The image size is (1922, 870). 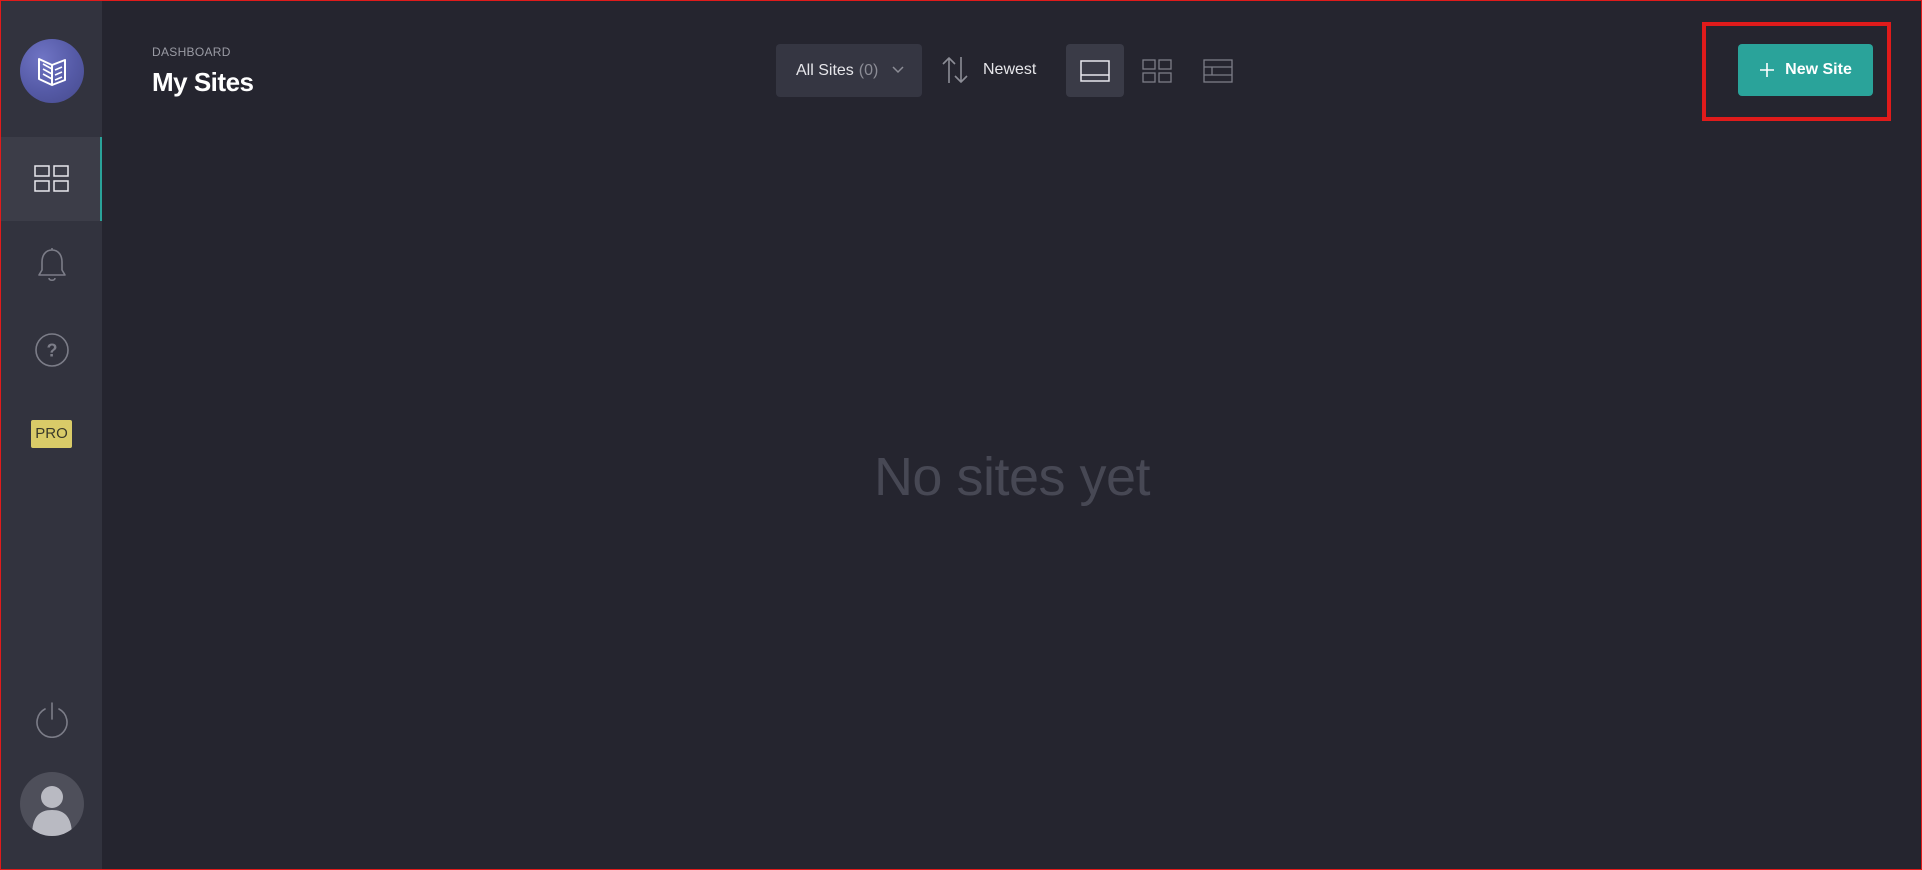 I want to click on book-logo-icon, so click(x=52, y=72).